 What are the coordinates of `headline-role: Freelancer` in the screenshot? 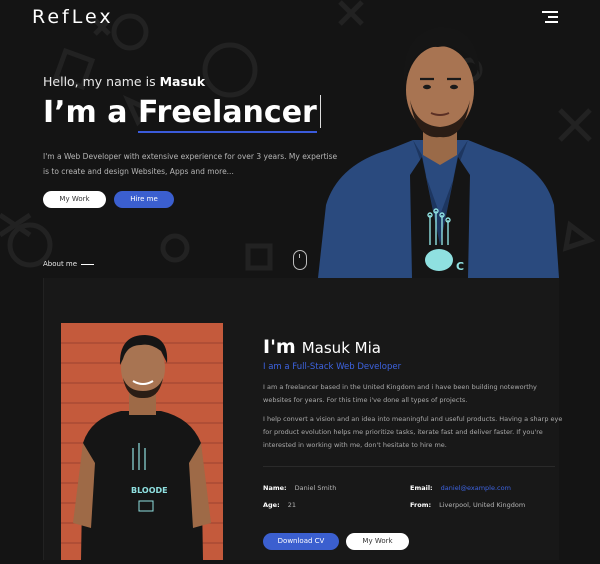 It's located at (227, 114).